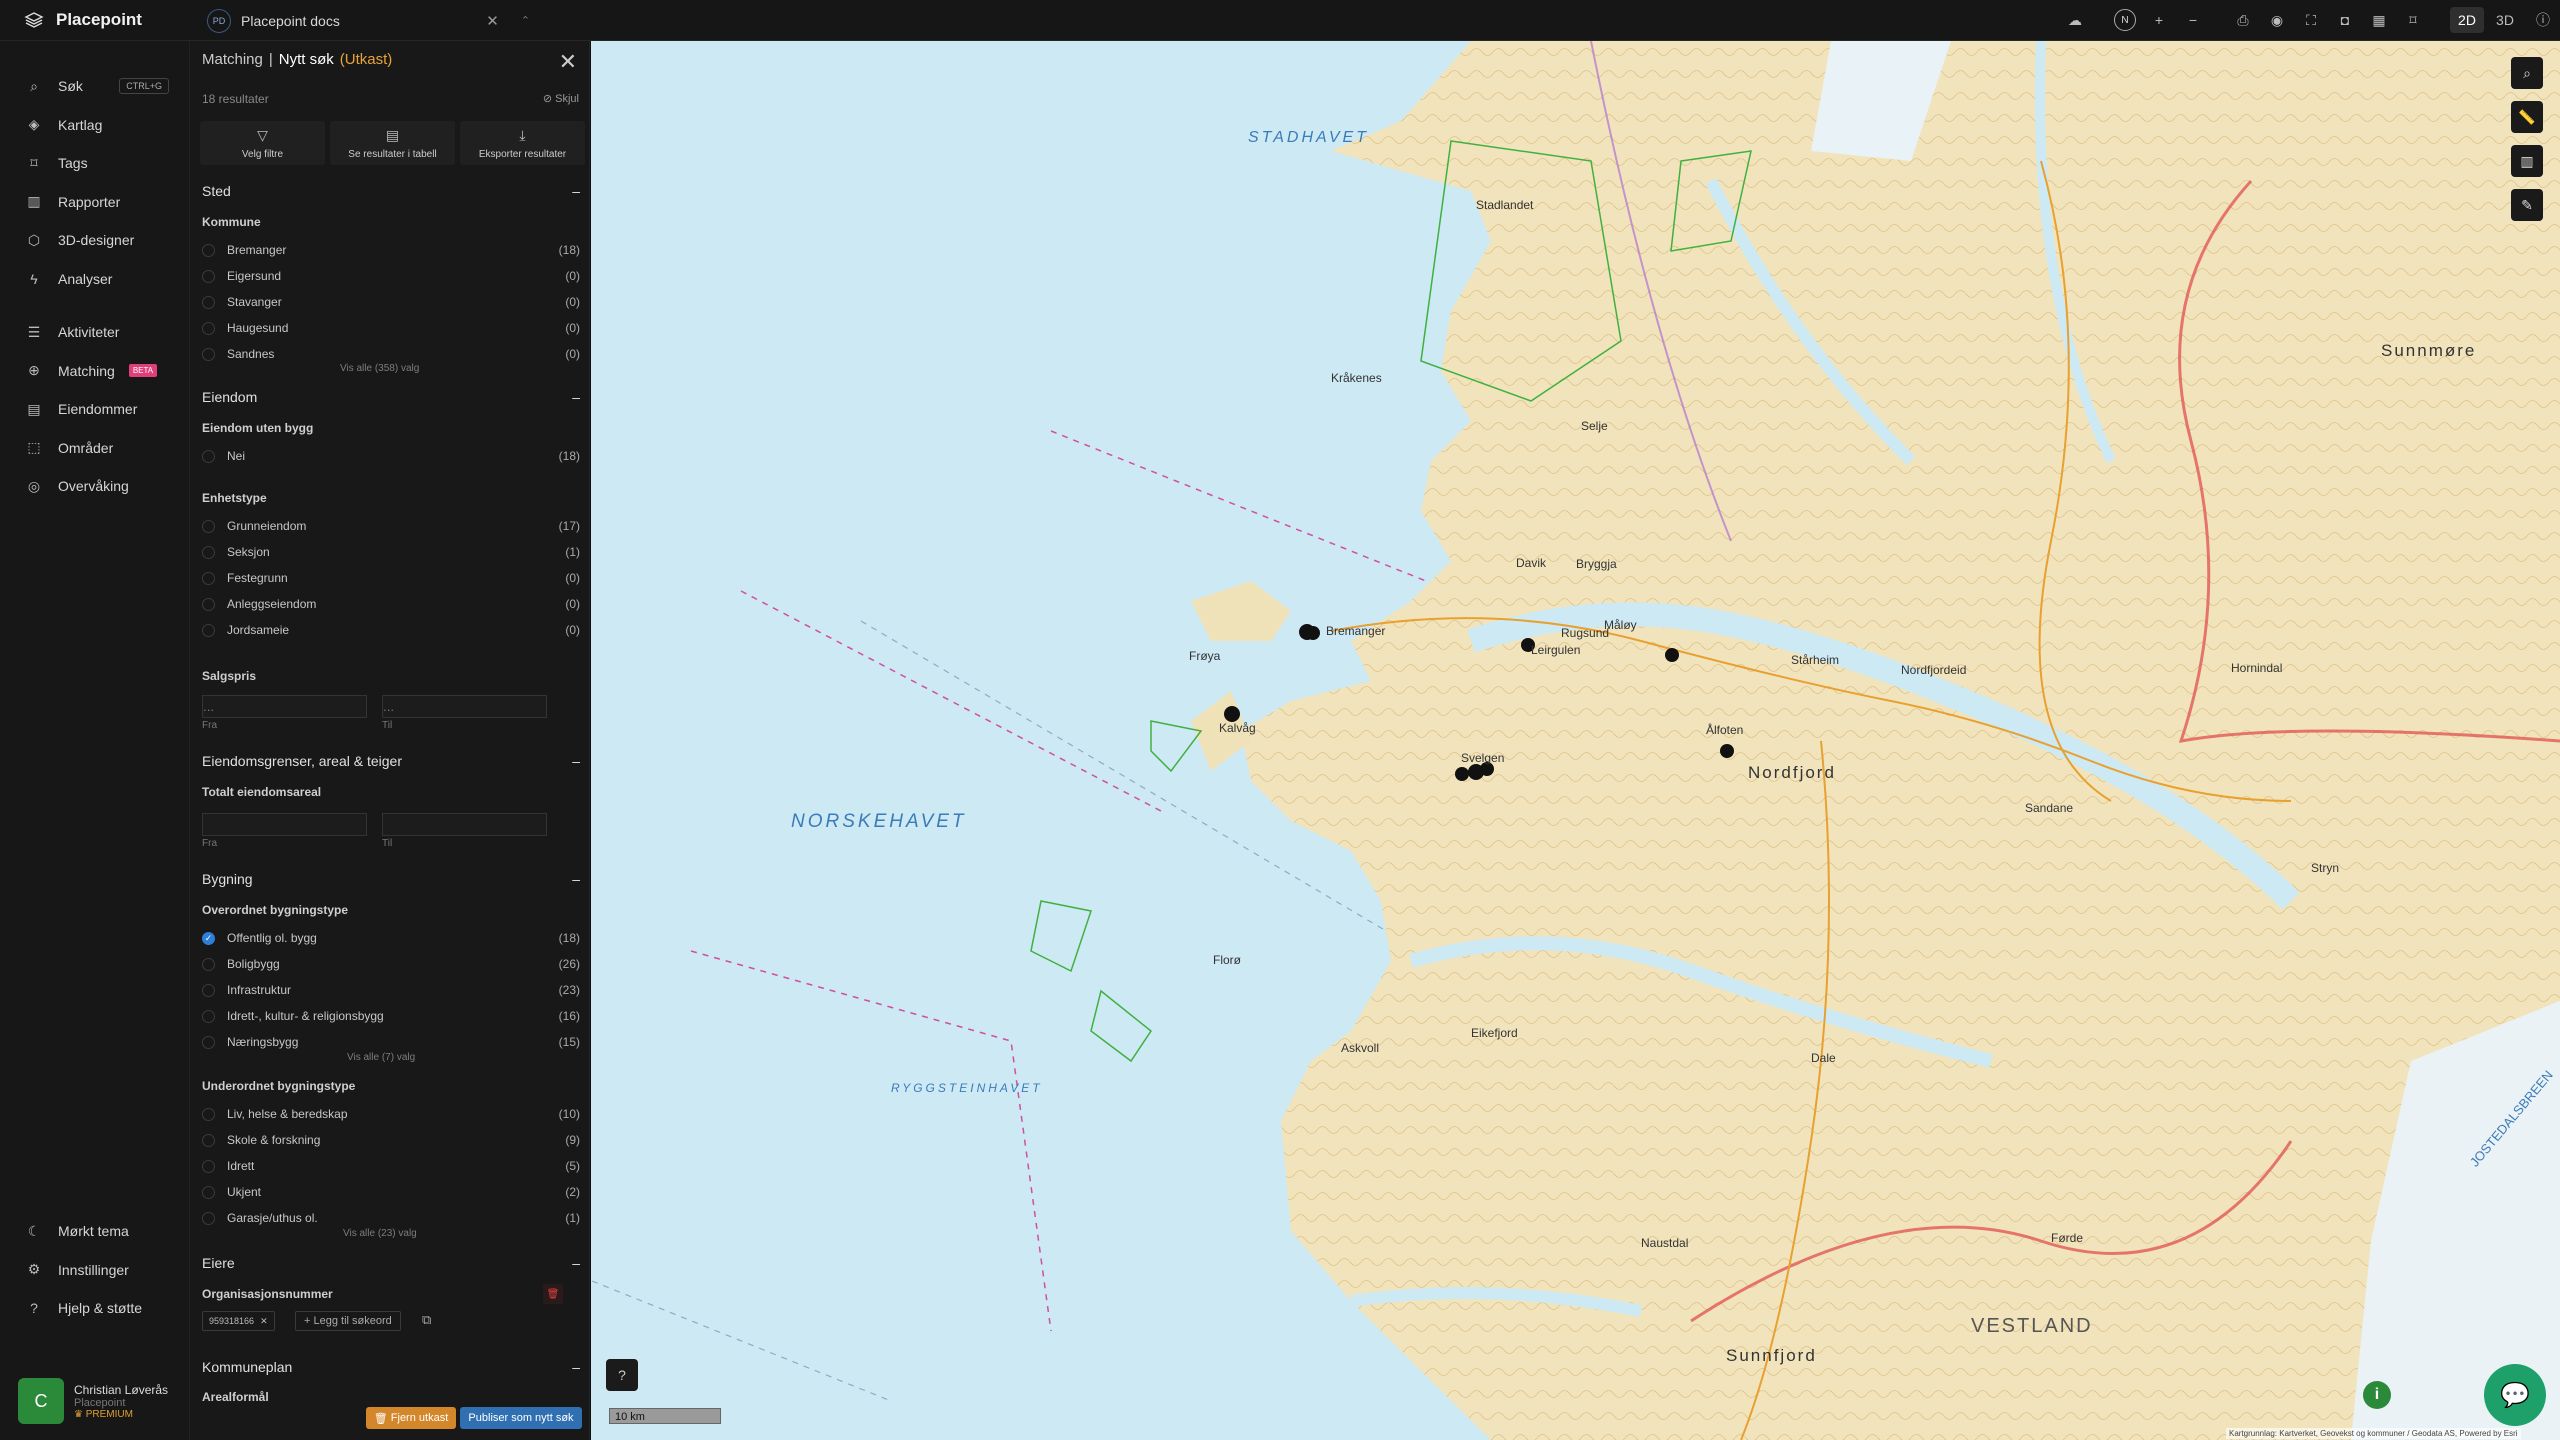 This screenshot has height=1440, width=2560. What do you see at coordinates (95, 1308) in the screenshot?
I see `sidebar-item-help: ? Hjelp & støtte` at bounding box center [95, 1308].